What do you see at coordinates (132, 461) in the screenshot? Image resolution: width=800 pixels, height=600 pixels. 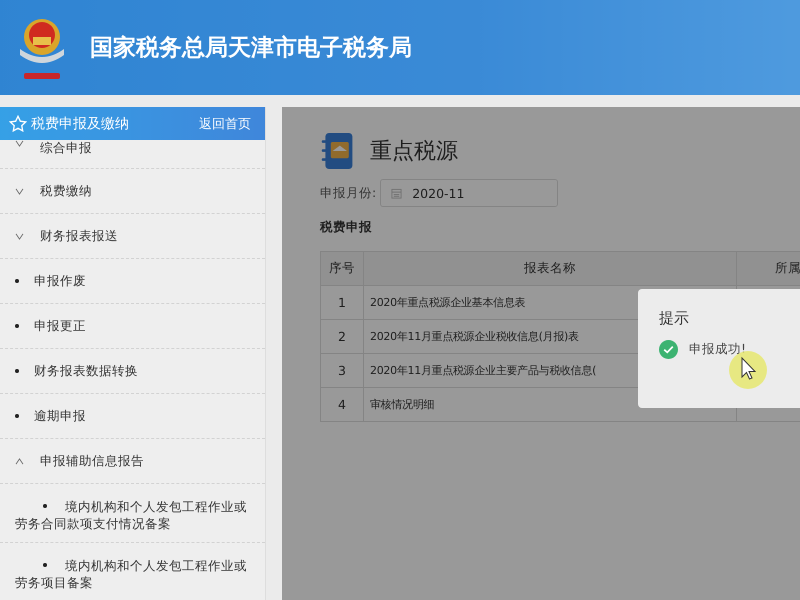 I see `menu-item: 申报辅助信息报告` at bounding box center [132, 461].